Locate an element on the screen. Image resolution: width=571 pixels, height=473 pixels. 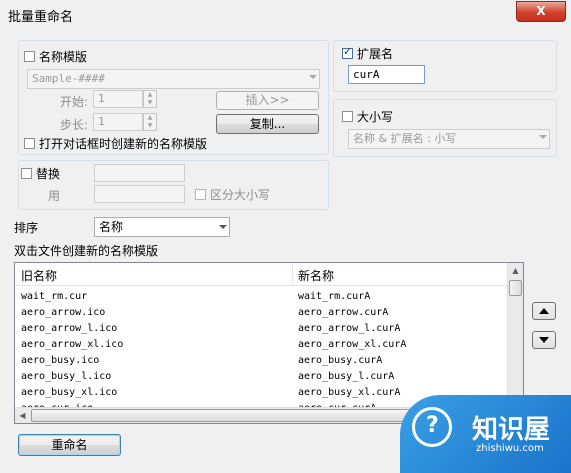
table-row: wait_rm.cur wait_rm.curA is located at coordinates (261, 297).